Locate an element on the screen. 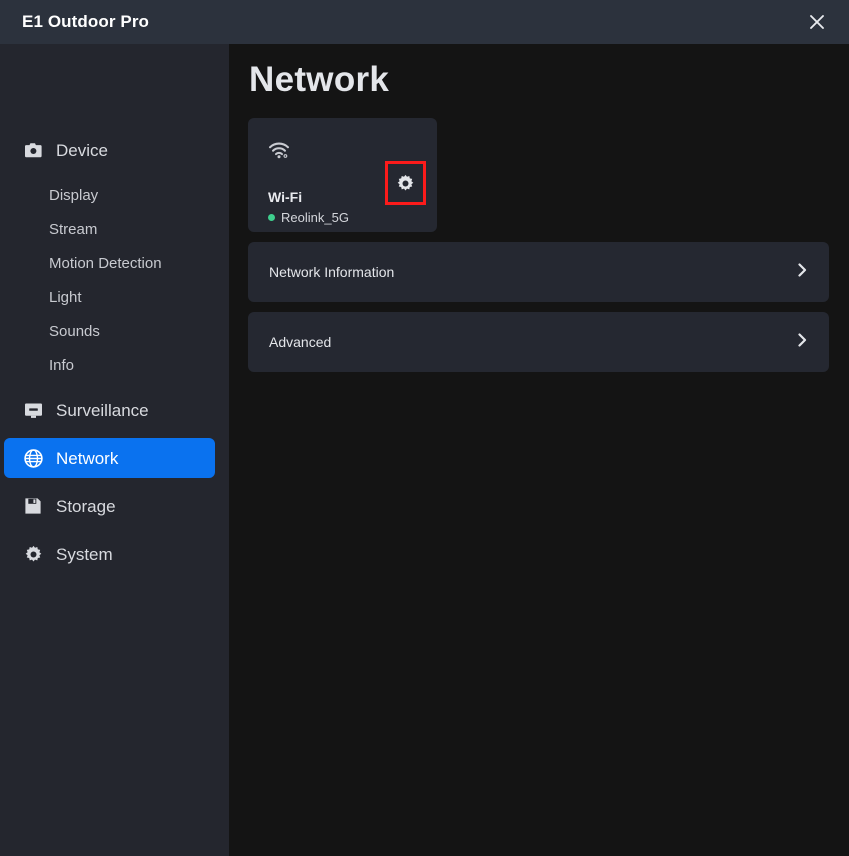 This screenshot has width=849, height=856. wifi-settings-button is located at coordinates (405, 183).